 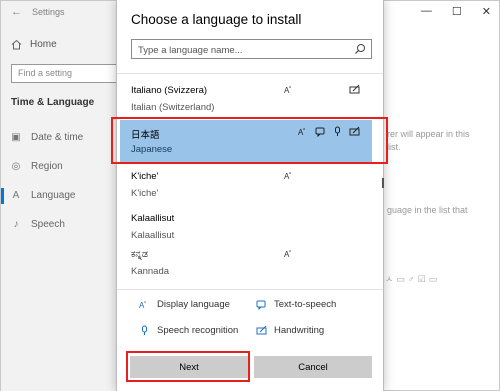 What do you see at coordinates (188, 366) in the screenshot?
I see `next-button-highlight-outline` at bounding box center [188, 366].